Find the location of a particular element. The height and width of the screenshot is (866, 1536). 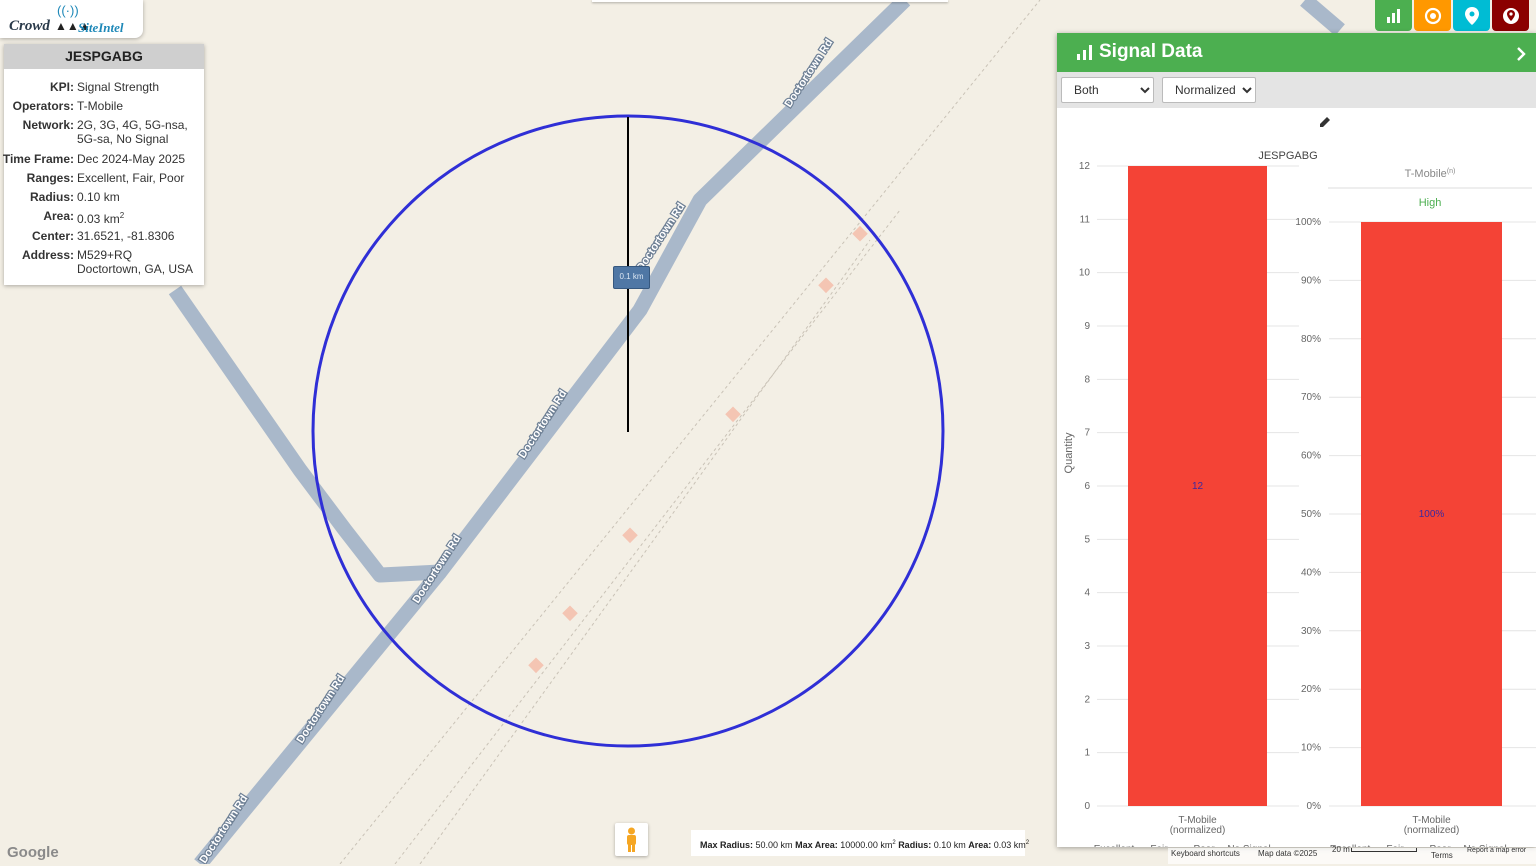

max-area-sup: 2 is located at coordinates (894, 843).